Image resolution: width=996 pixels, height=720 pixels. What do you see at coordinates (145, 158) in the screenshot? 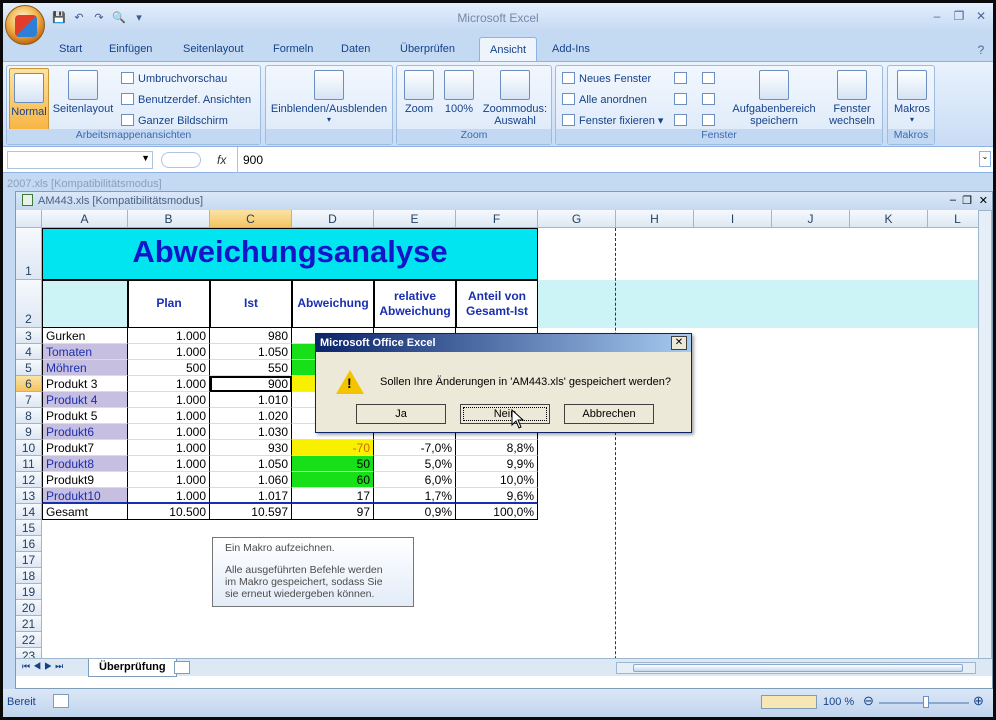
I see `name-box-dropdown-icon: ▼` at bounding box center [145, 158].